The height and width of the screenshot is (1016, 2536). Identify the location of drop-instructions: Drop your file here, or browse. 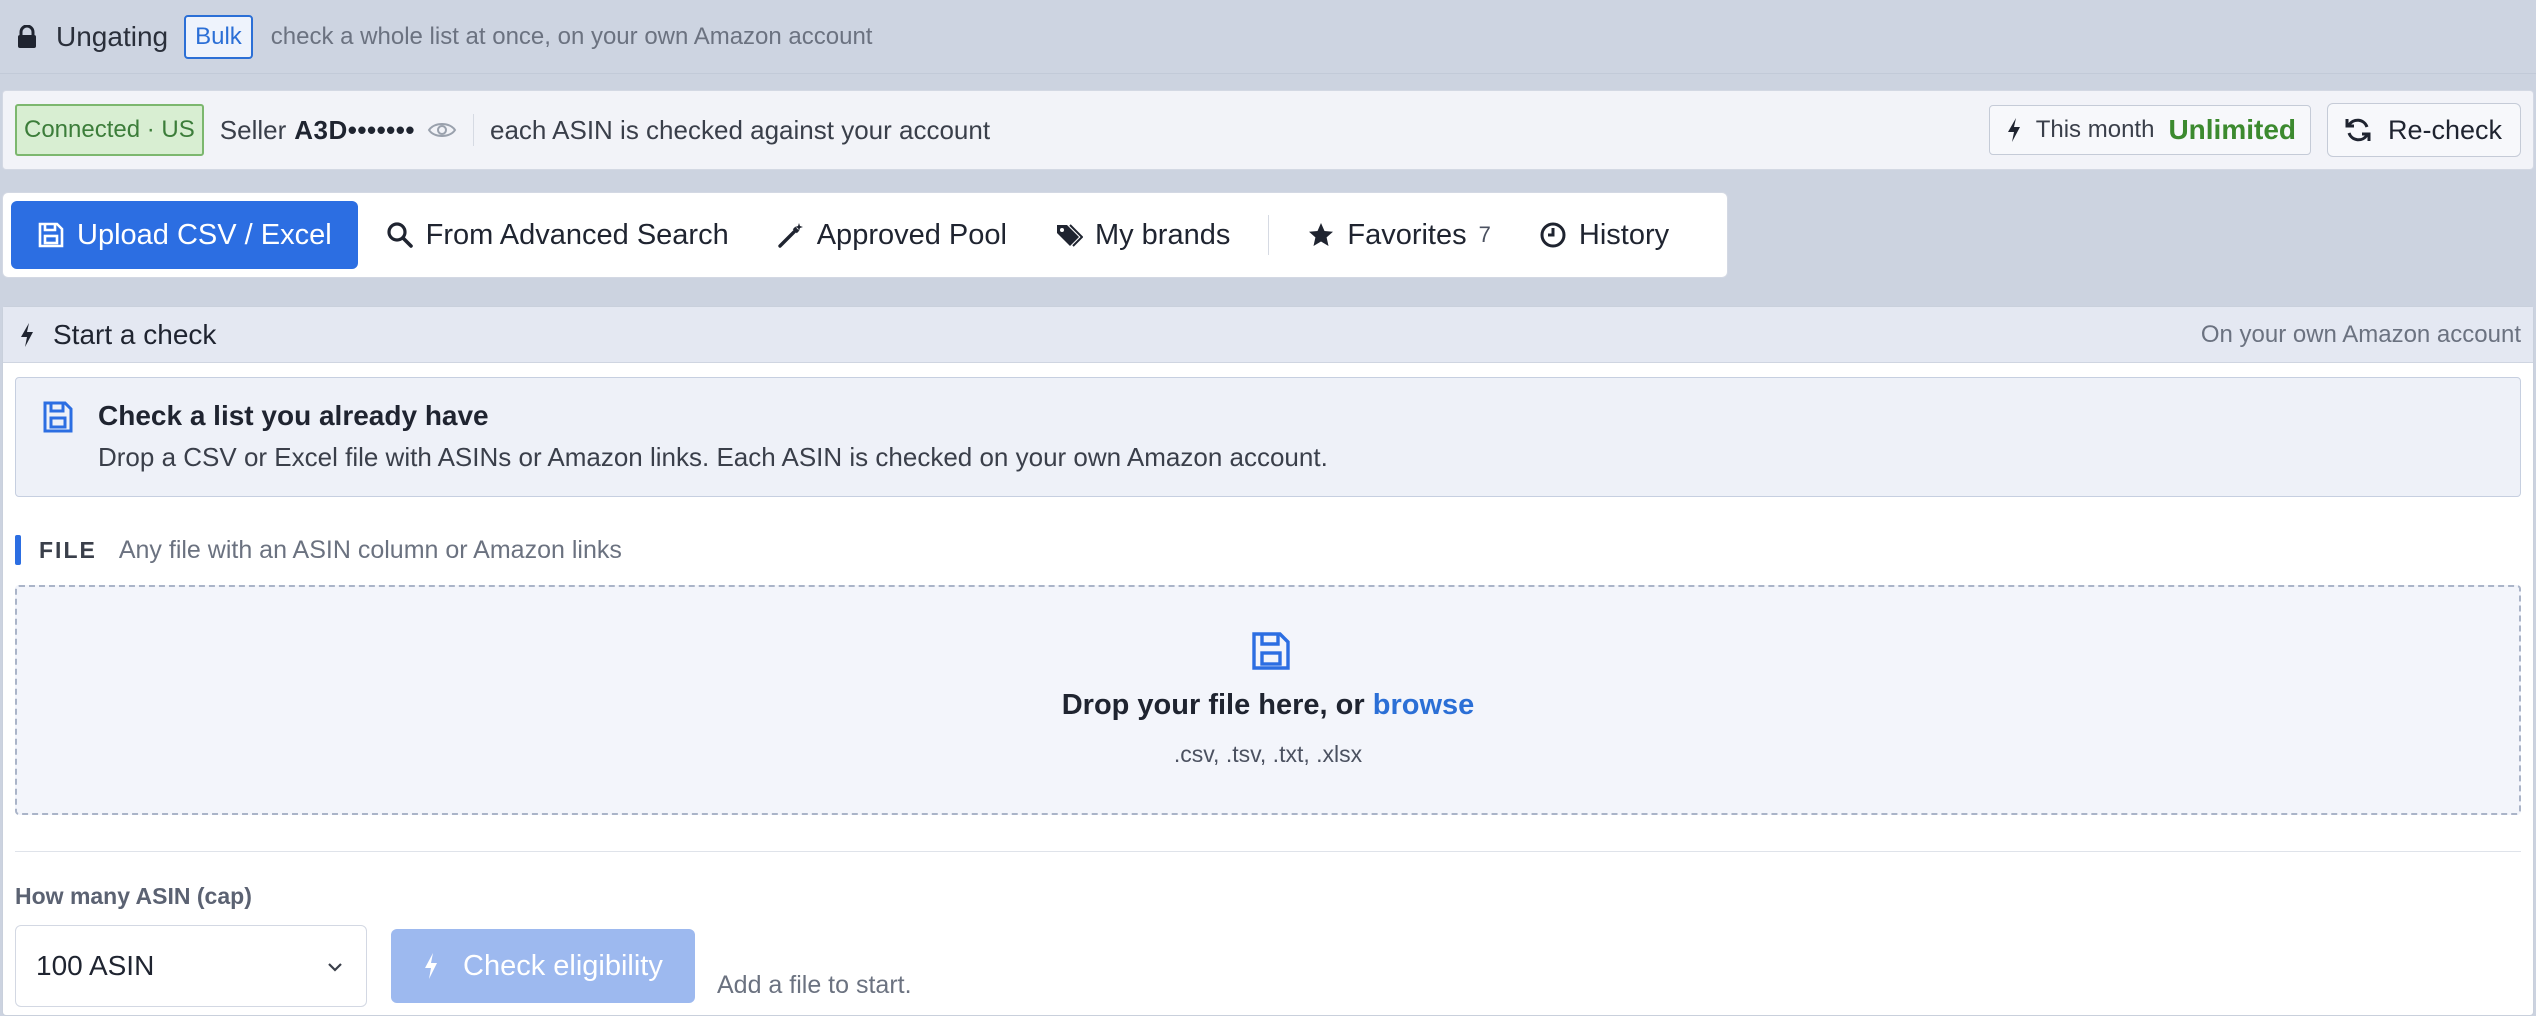
(1268, 705).